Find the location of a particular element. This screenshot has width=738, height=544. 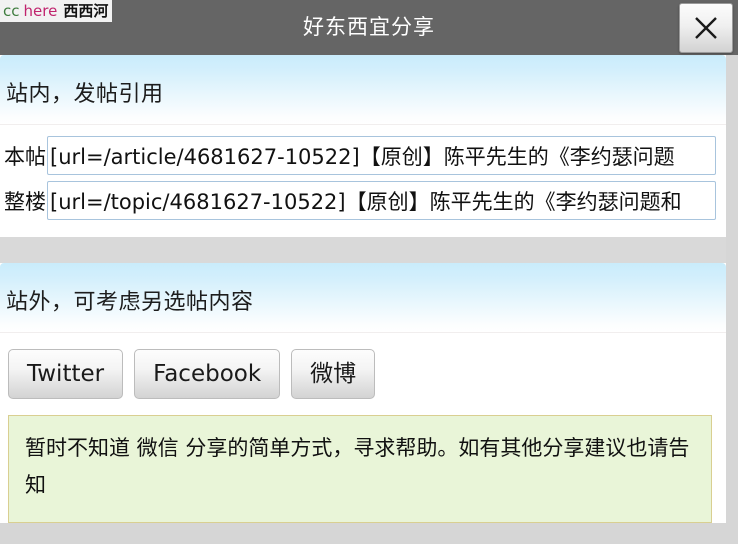

page-gutter is located at coordinates (732, 299).